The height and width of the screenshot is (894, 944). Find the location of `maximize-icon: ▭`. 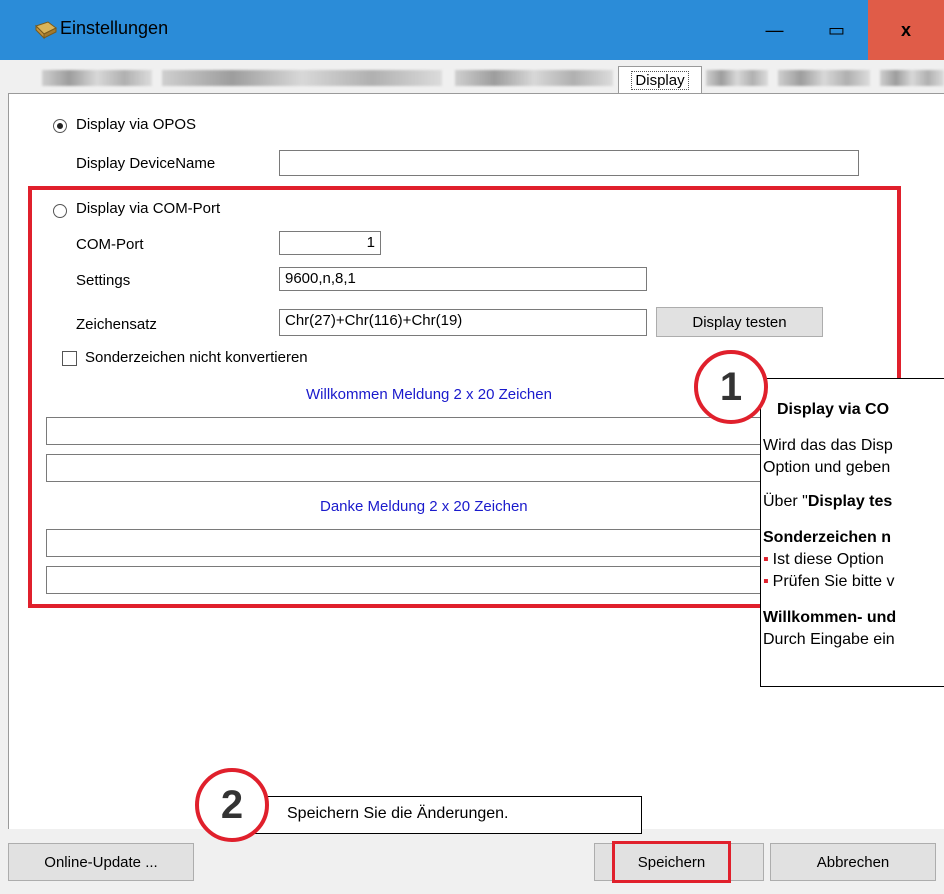

maximize-icon: ▭ is located at coordinates (836, 29).